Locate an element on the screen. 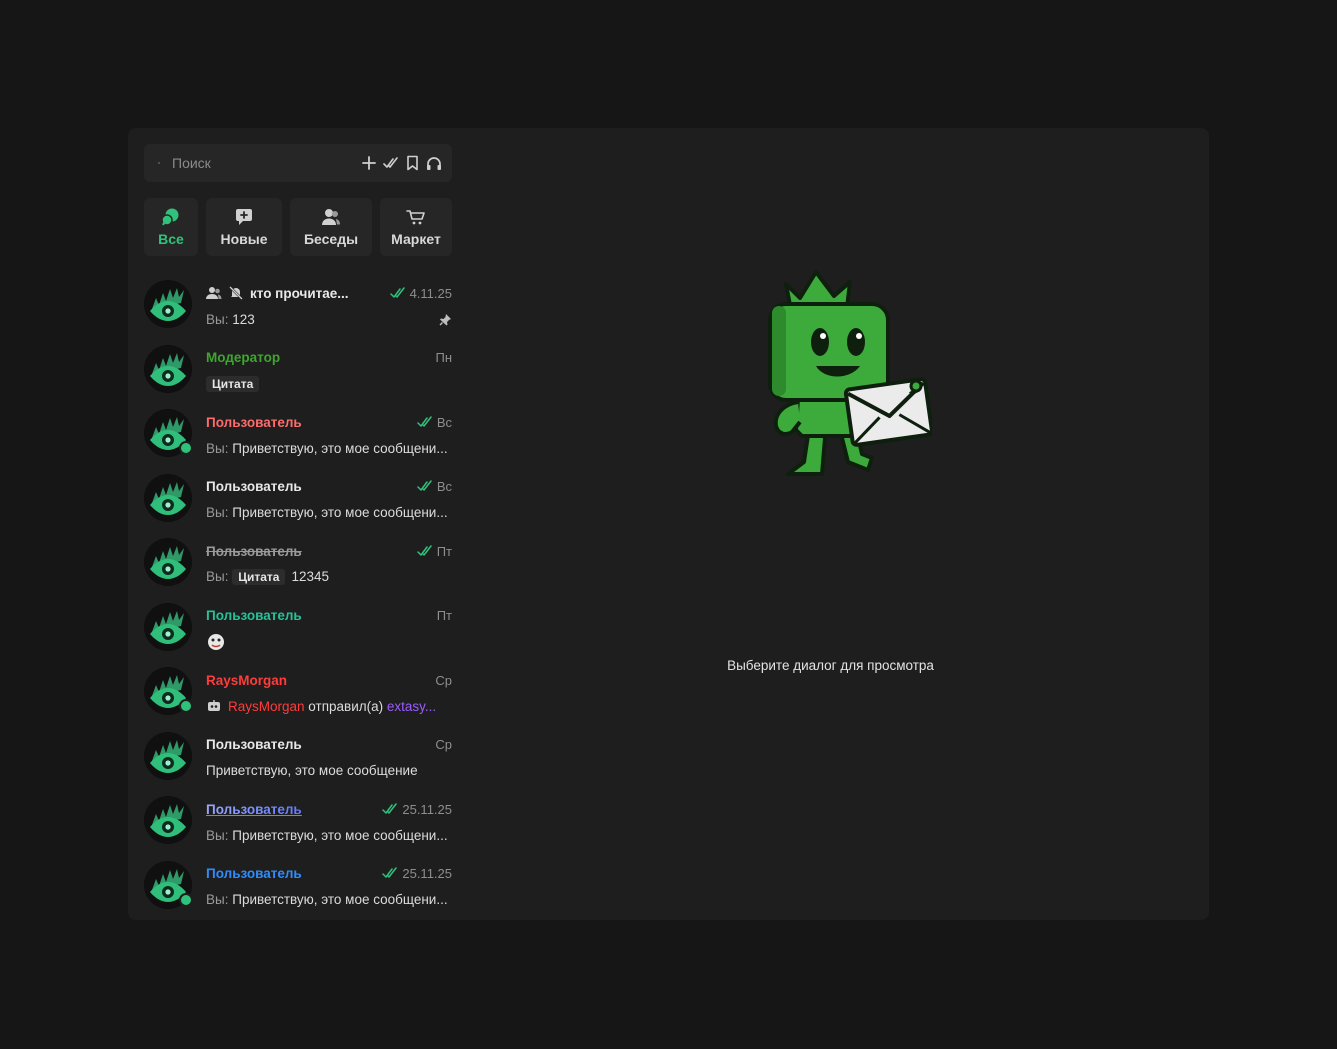 The image size is (1337, 1049). tab-conversations: Беседы is located at coordinates (331, 227).